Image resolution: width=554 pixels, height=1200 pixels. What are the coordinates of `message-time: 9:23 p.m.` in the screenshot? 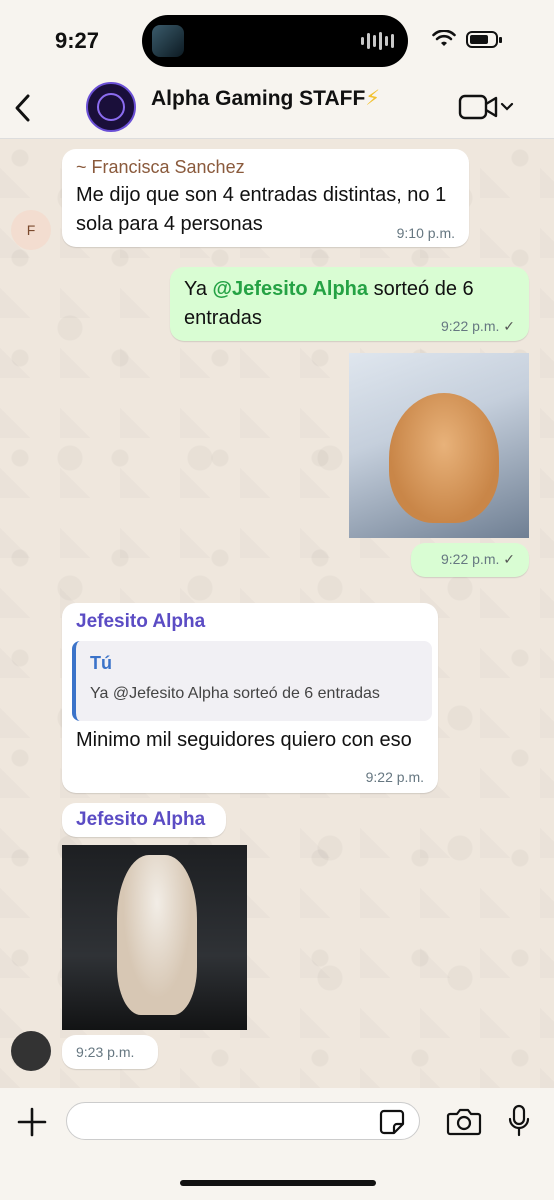 It's located at (105, 1052).